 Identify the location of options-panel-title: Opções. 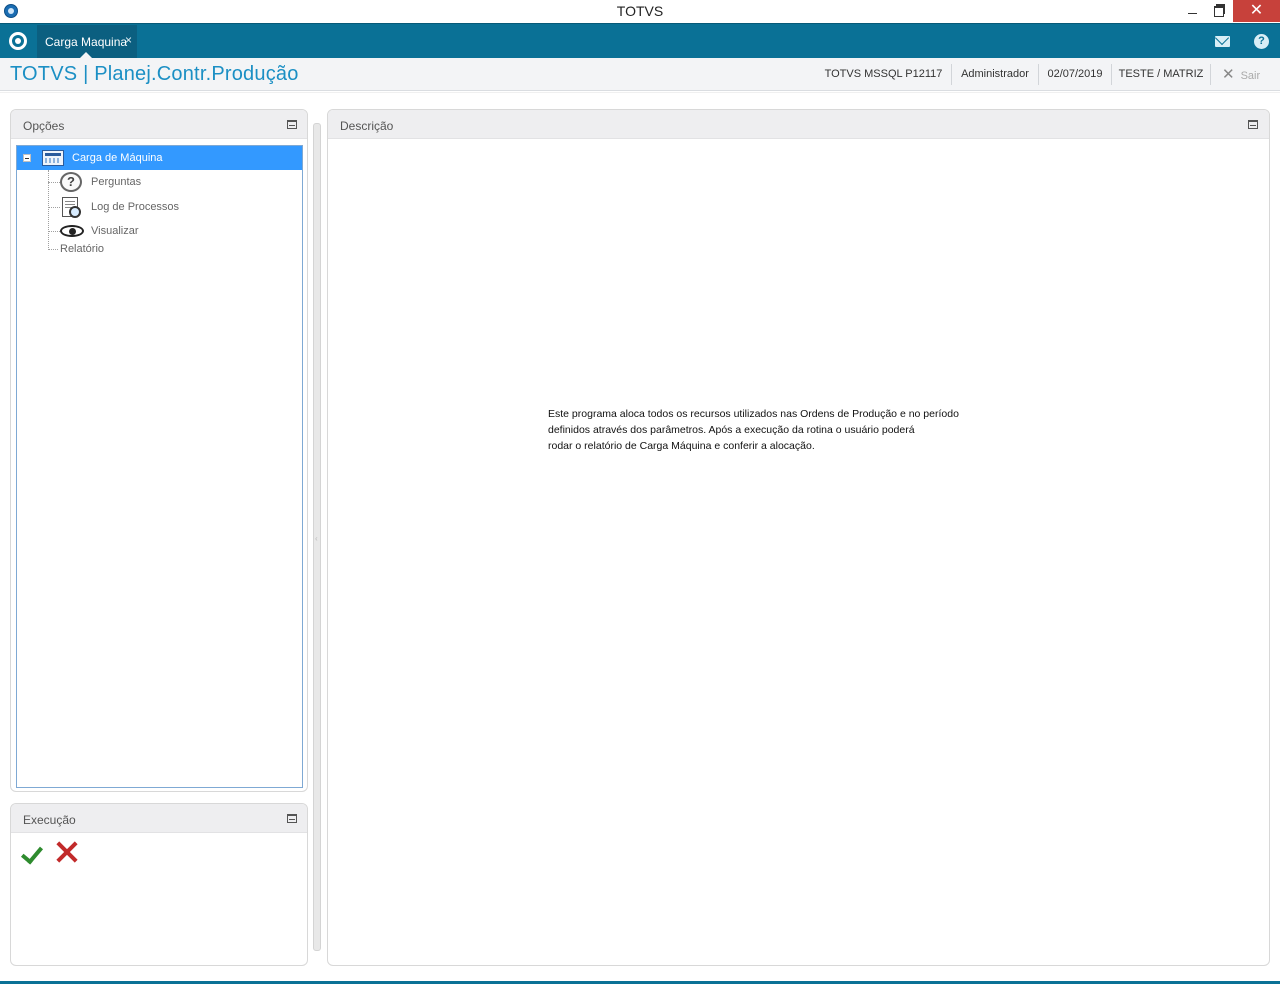
(44, 126).